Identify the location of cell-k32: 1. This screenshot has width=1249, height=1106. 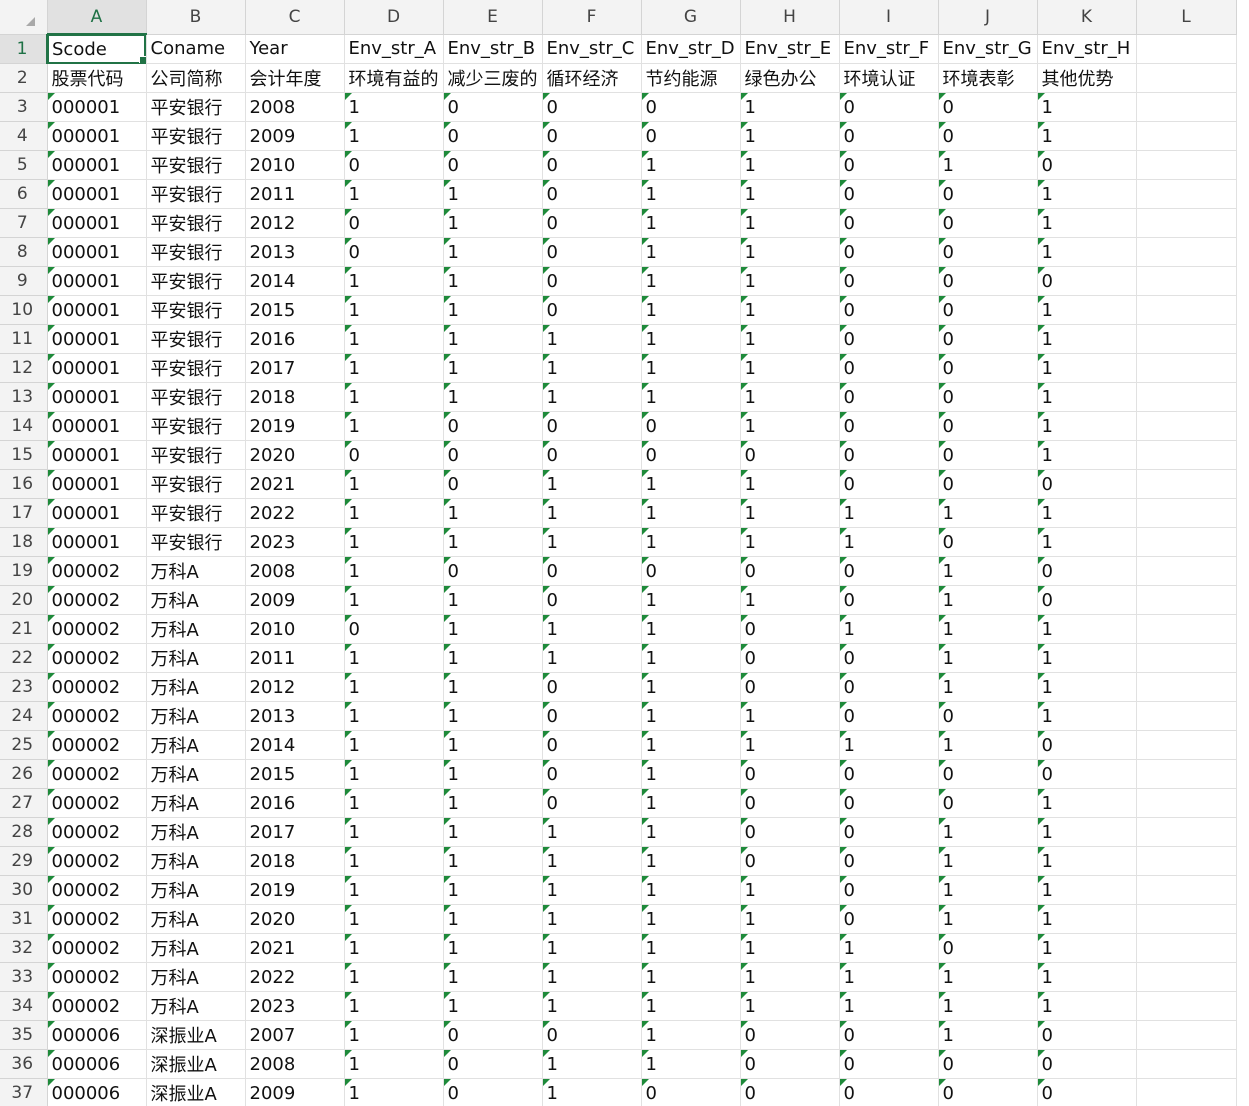
(1087, 948).